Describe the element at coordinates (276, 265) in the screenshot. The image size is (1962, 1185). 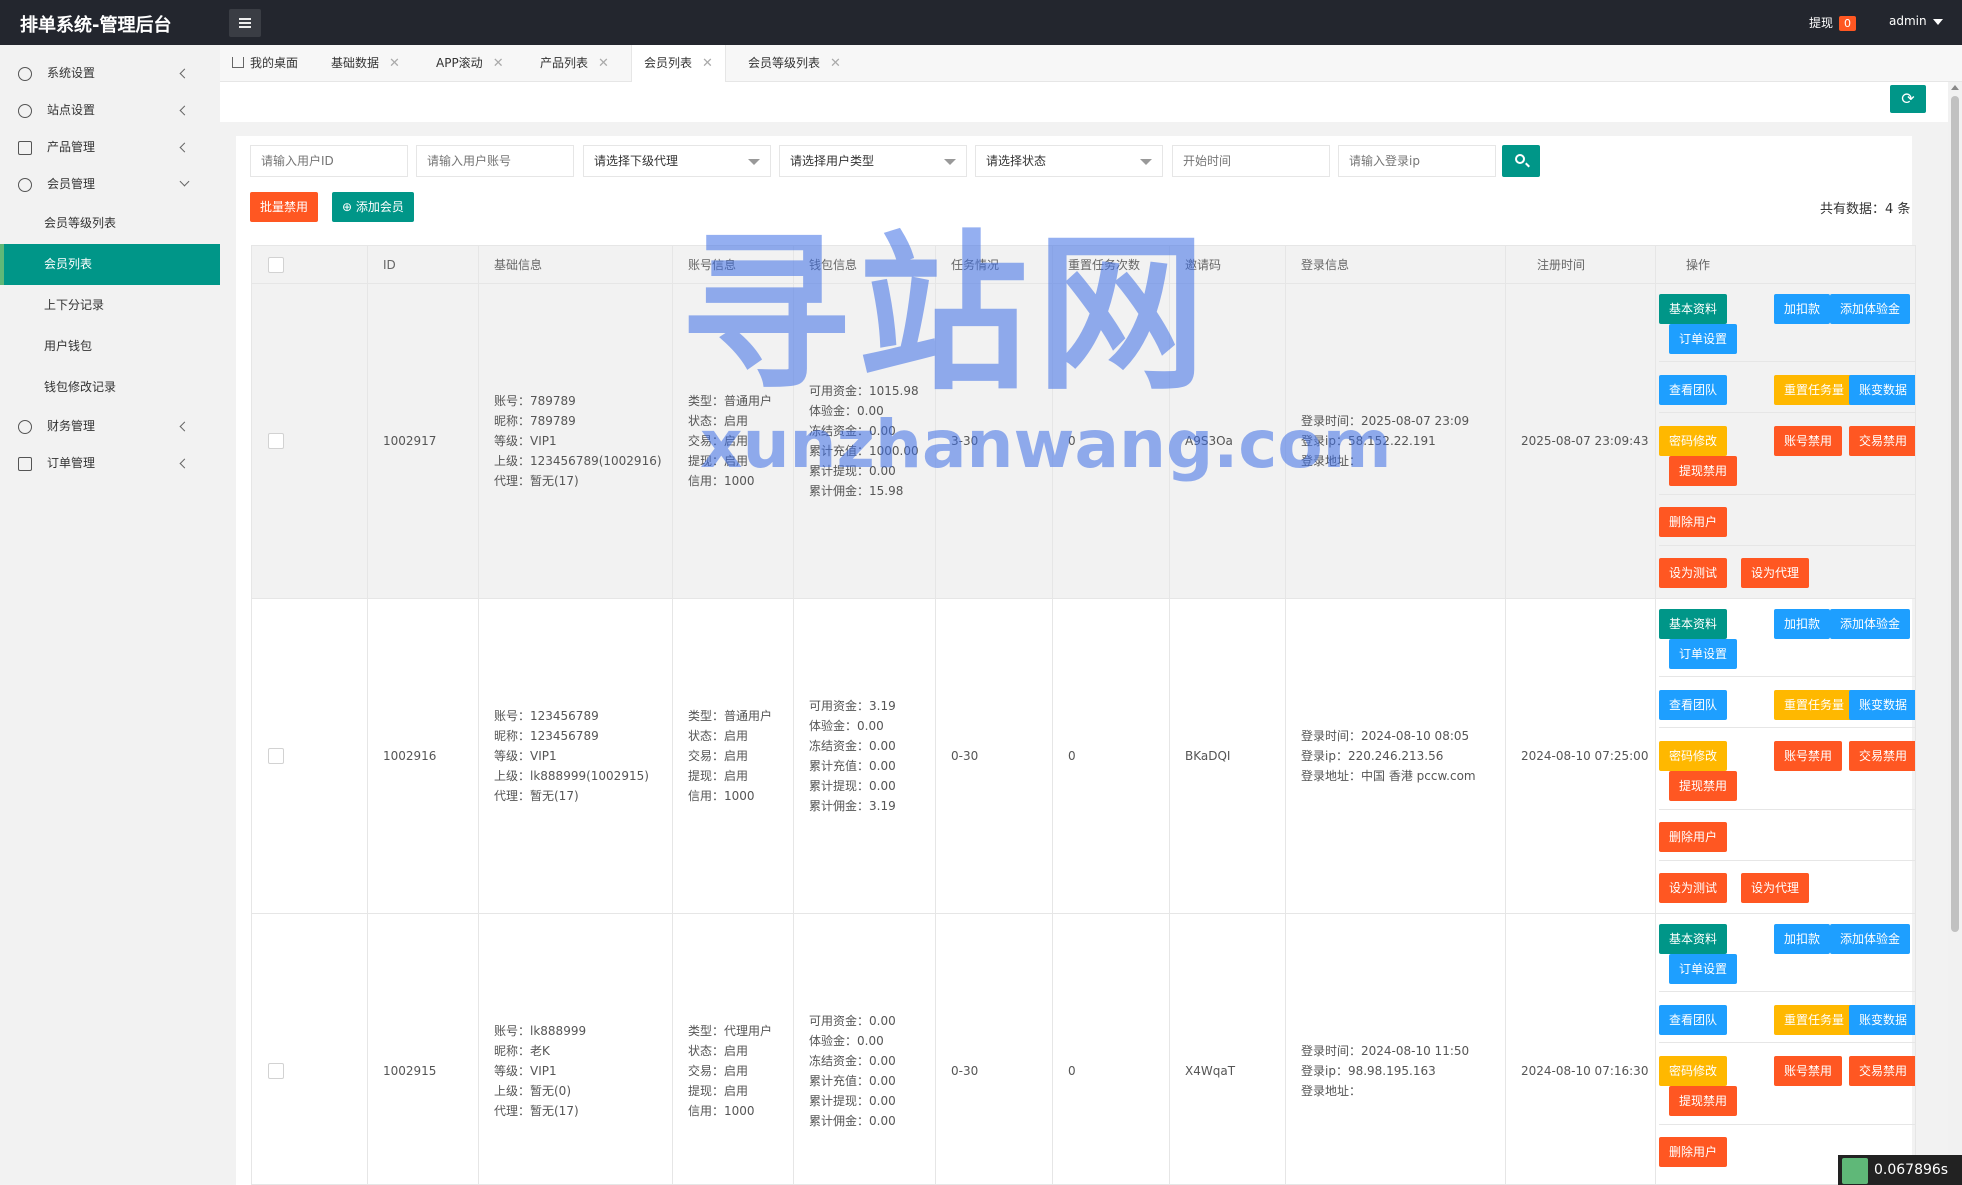
I see `select-all-checkbox` at that location.